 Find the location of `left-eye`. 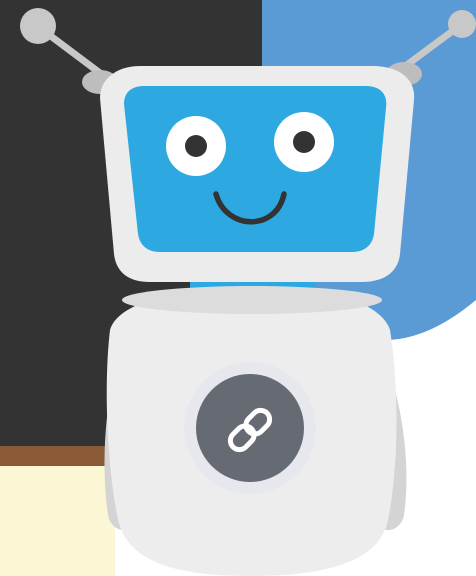

left-eye is located at coordinates (196, 146).